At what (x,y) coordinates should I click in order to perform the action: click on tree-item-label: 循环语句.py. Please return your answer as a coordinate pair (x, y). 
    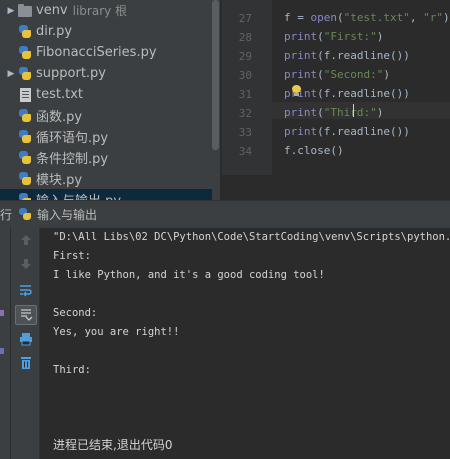
    Looking at the image, I should click on (72, 138).